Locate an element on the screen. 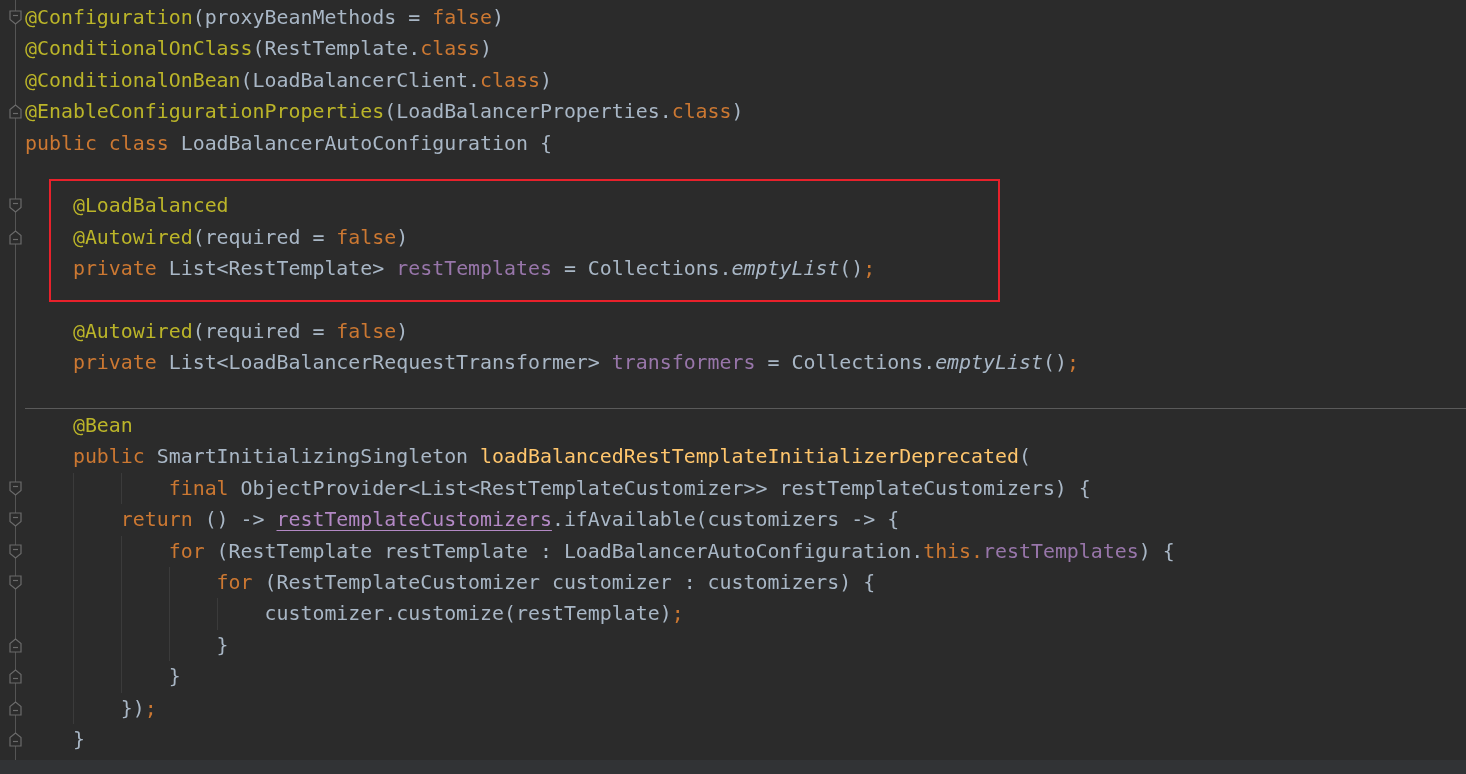 Image resolution: width=1466 pixels, height=774 pixels. code-line: customizer.customize(restTemplate); is located at coordinates (473, 614).